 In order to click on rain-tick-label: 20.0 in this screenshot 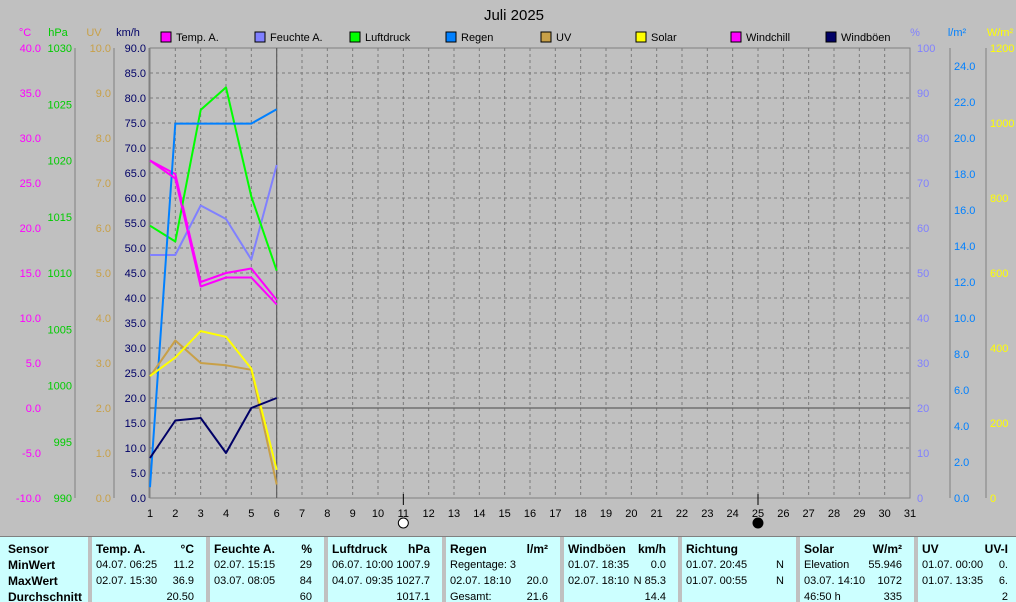, I will do `click(964, 139)`.